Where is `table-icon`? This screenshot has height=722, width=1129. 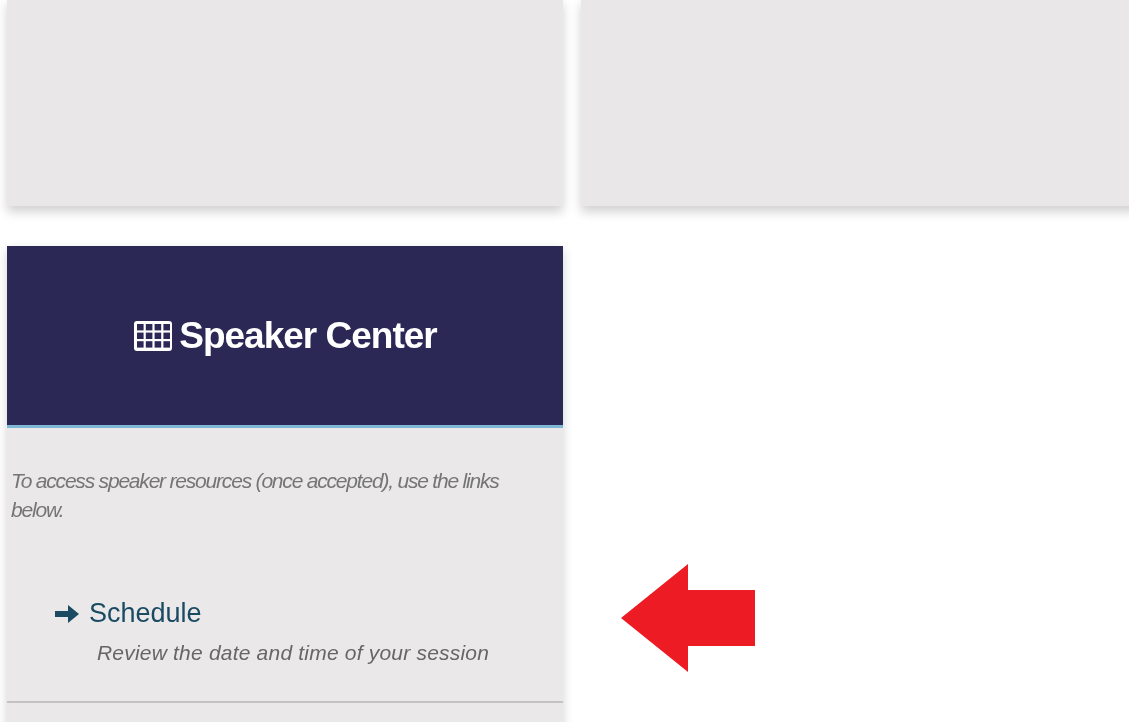
table-icon is located at coordinates (153, 335).